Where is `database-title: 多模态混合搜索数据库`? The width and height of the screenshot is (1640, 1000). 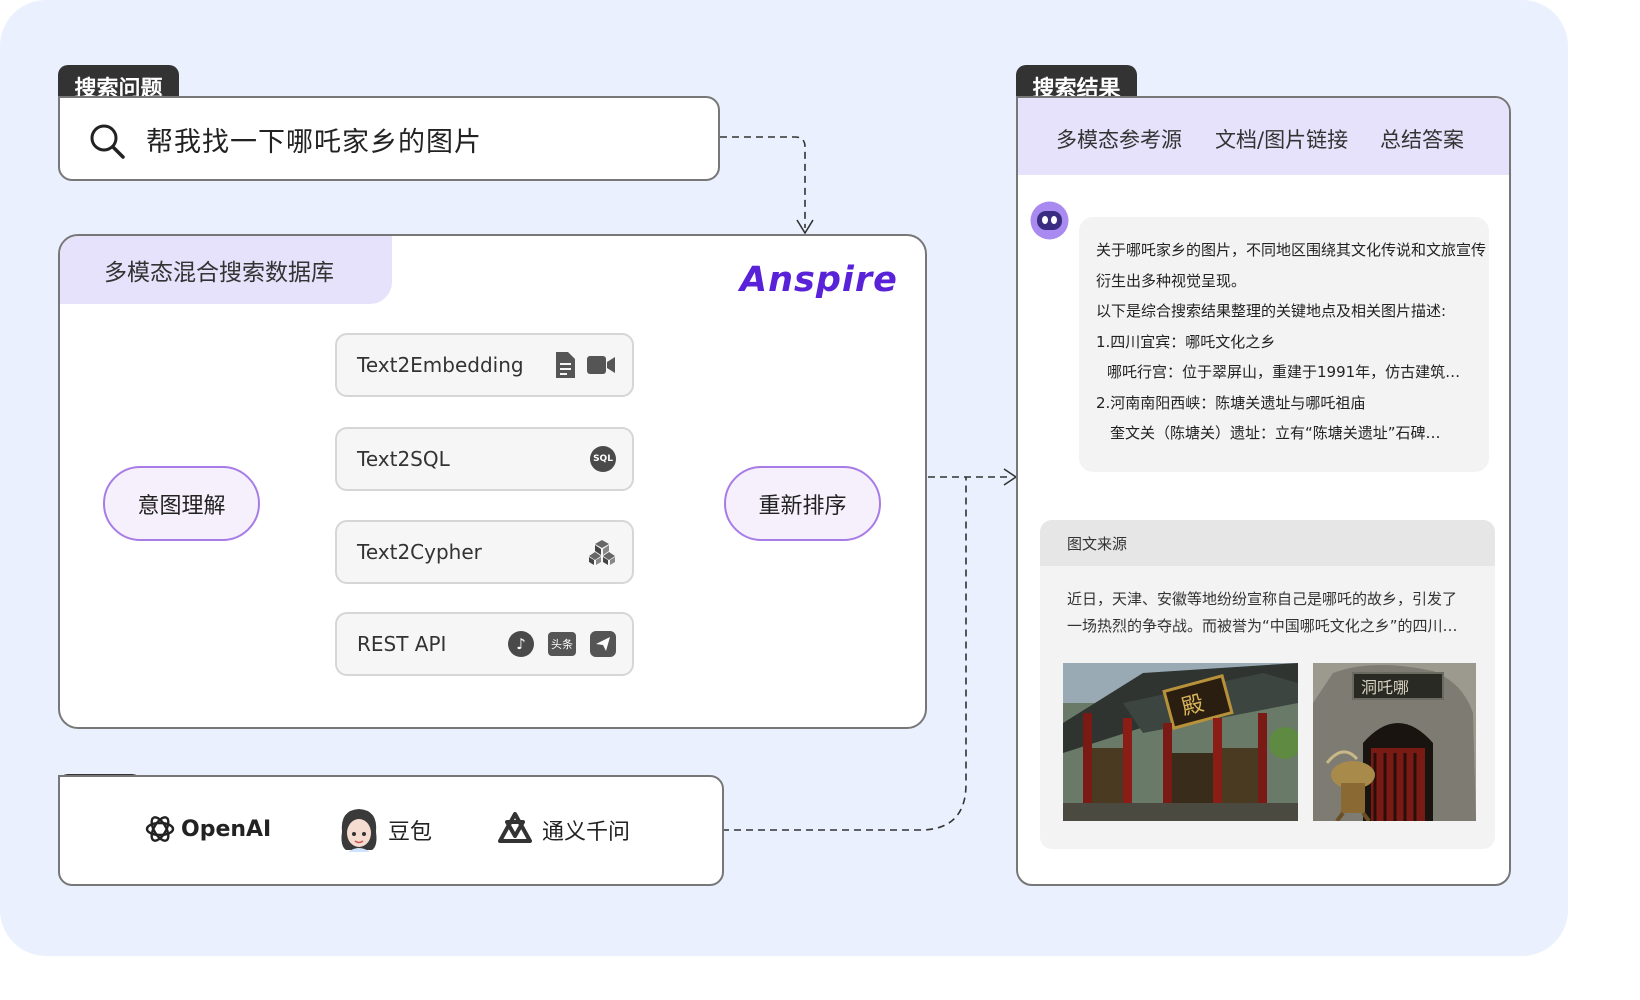 database-title: 多模态混合搜索数据库 is located at coordinates (219, 273).